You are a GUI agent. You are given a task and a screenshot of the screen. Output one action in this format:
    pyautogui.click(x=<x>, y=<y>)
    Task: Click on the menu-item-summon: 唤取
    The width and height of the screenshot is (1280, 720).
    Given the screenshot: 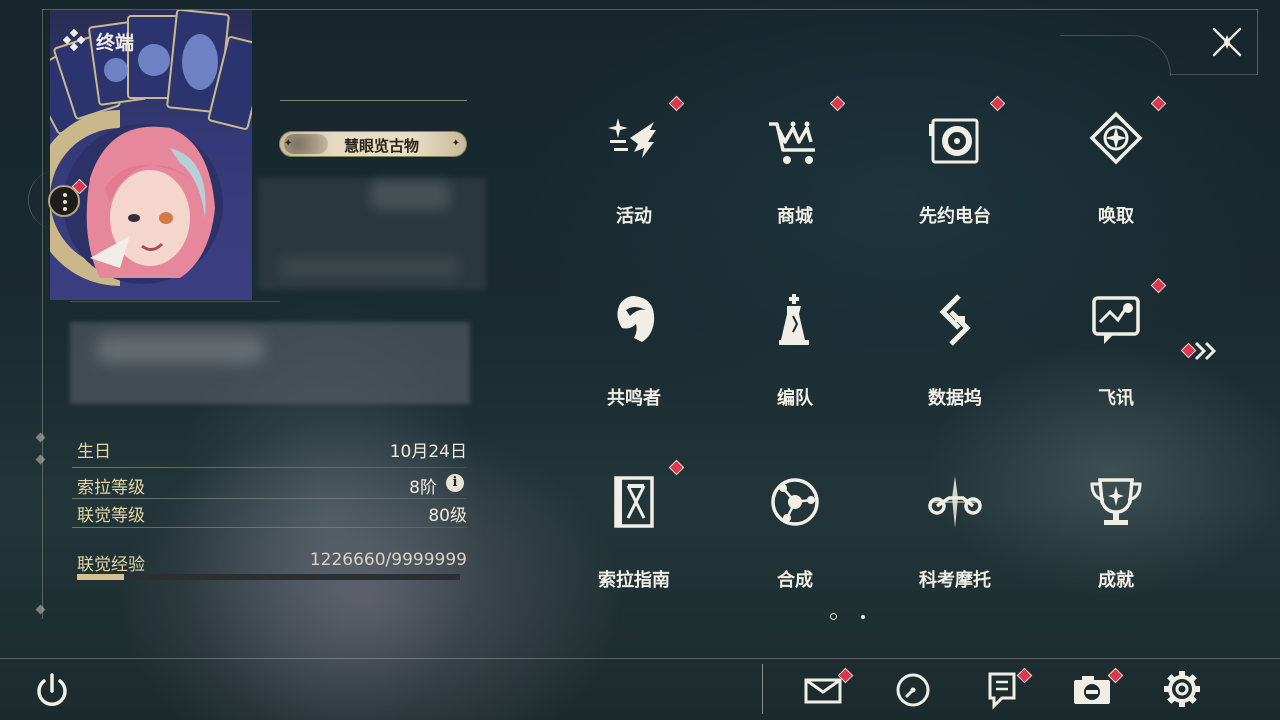 What is the action you would take?
    pyautogui.click(x=1116, y=172)
    